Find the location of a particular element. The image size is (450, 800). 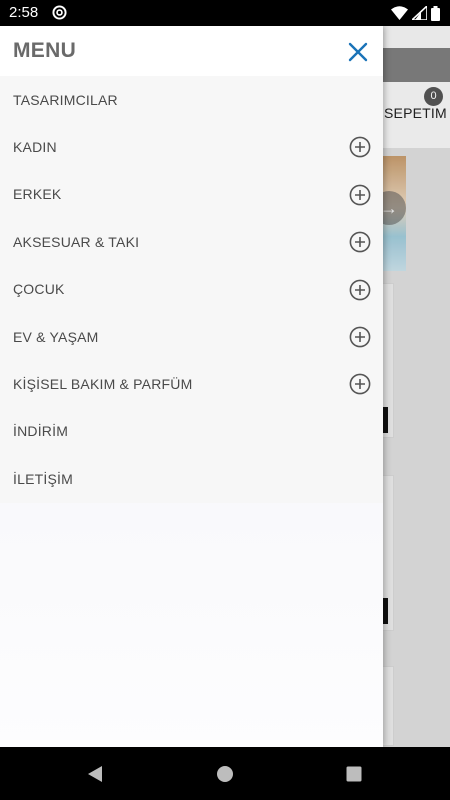

status-bar: 2:58 is located at coordinates (225, 13).